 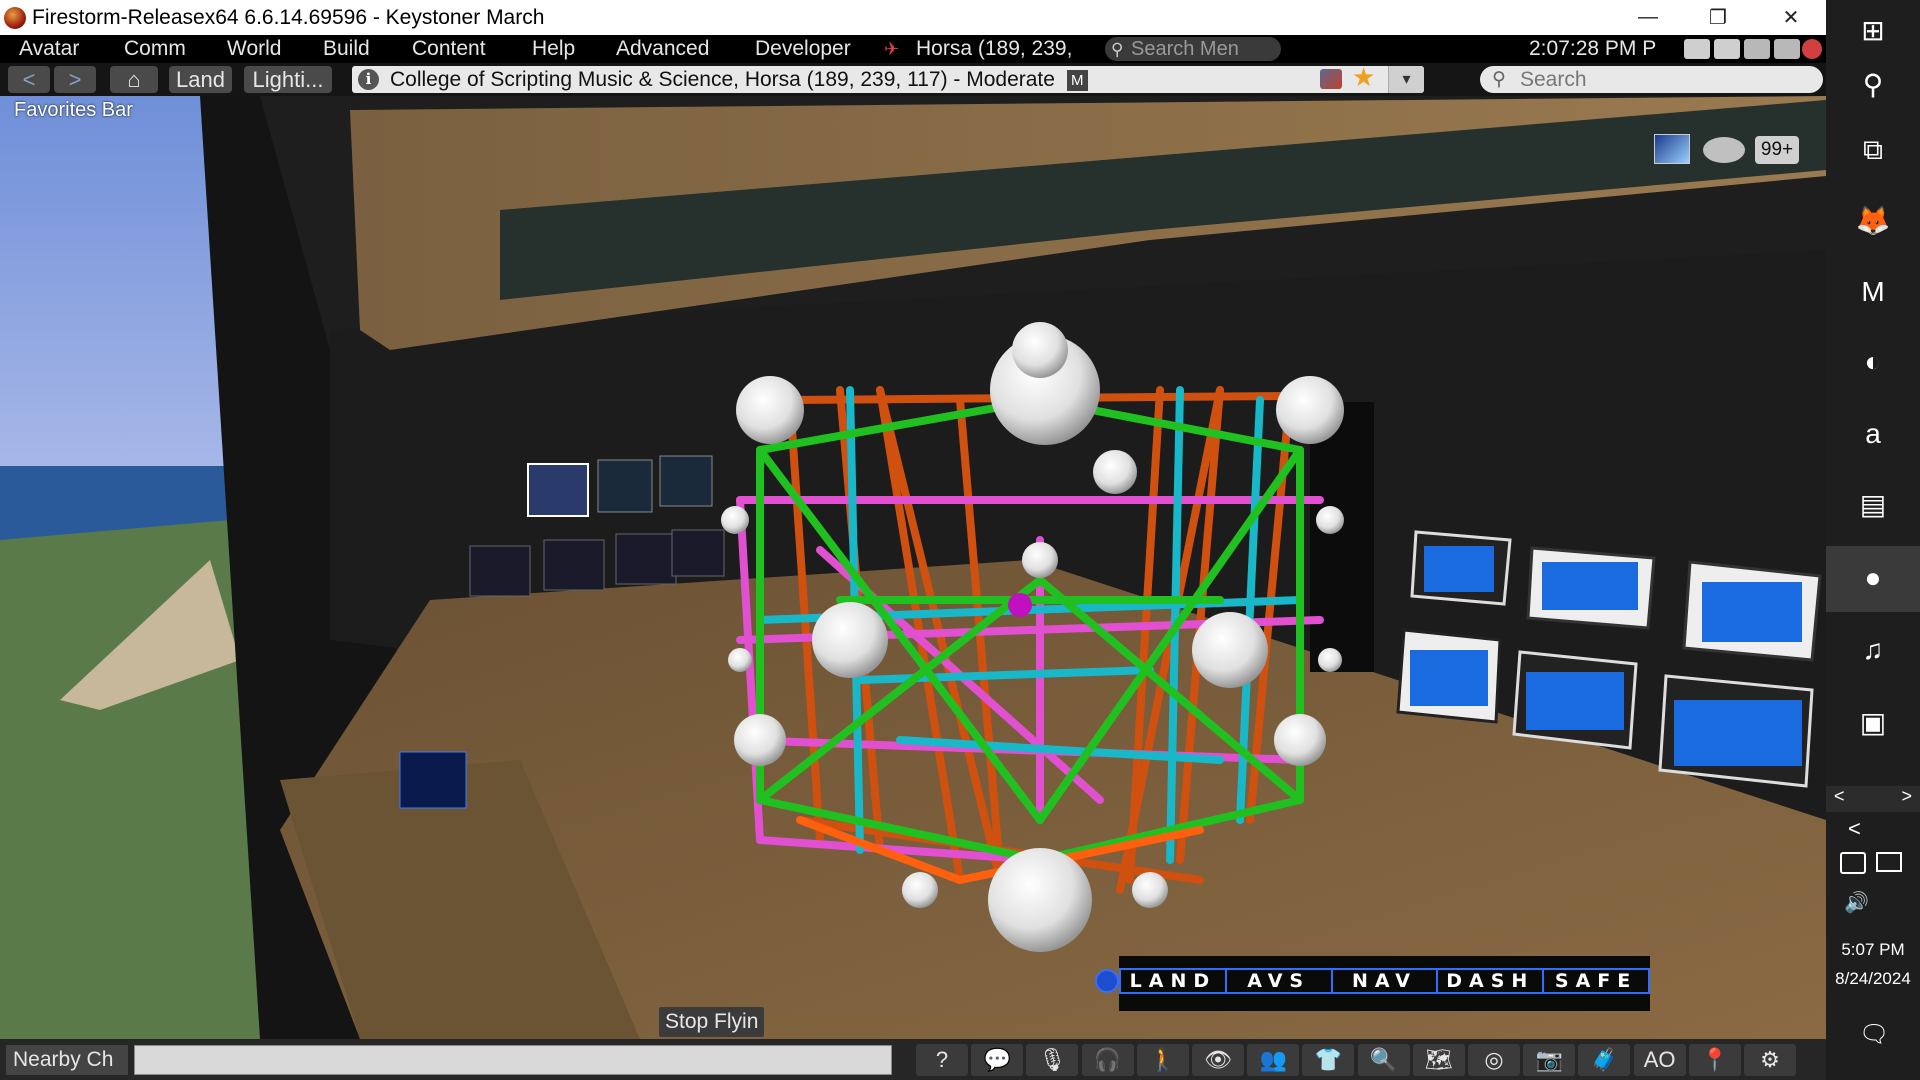 What do you see at coordinates (49, 49) in the screenshot?
I see `menu-avatar: Avatar` at bounding box center [49, 49].